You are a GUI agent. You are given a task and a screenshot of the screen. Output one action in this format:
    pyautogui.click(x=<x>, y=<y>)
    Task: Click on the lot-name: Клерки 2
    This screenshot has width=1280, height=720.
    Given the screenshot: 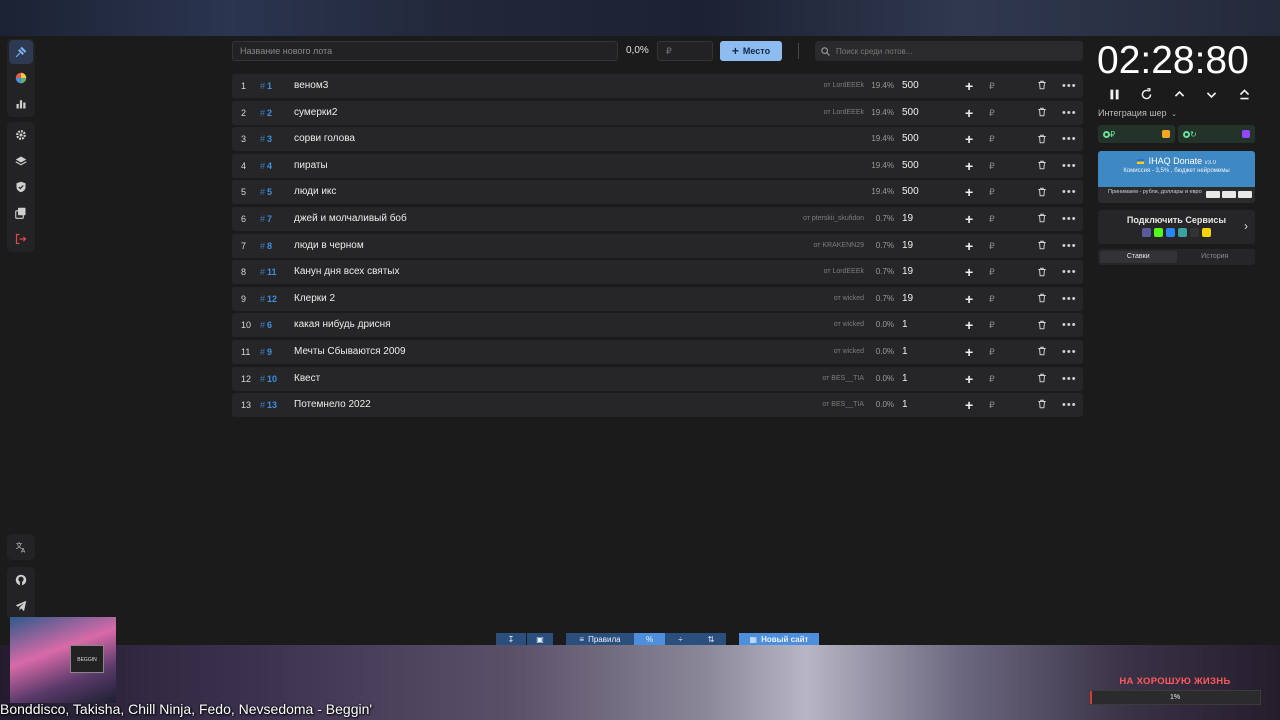 What is the action you would take?
    pyautogui.click(x=314, y=299)
    